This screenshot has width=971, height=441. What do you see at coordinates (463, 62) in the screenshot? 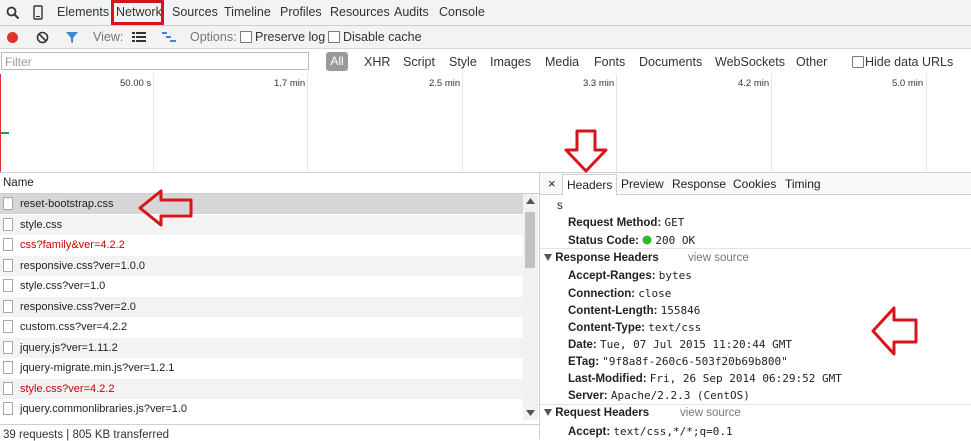
I see `filter-type-style: Style` at bounding box center [463, 62].